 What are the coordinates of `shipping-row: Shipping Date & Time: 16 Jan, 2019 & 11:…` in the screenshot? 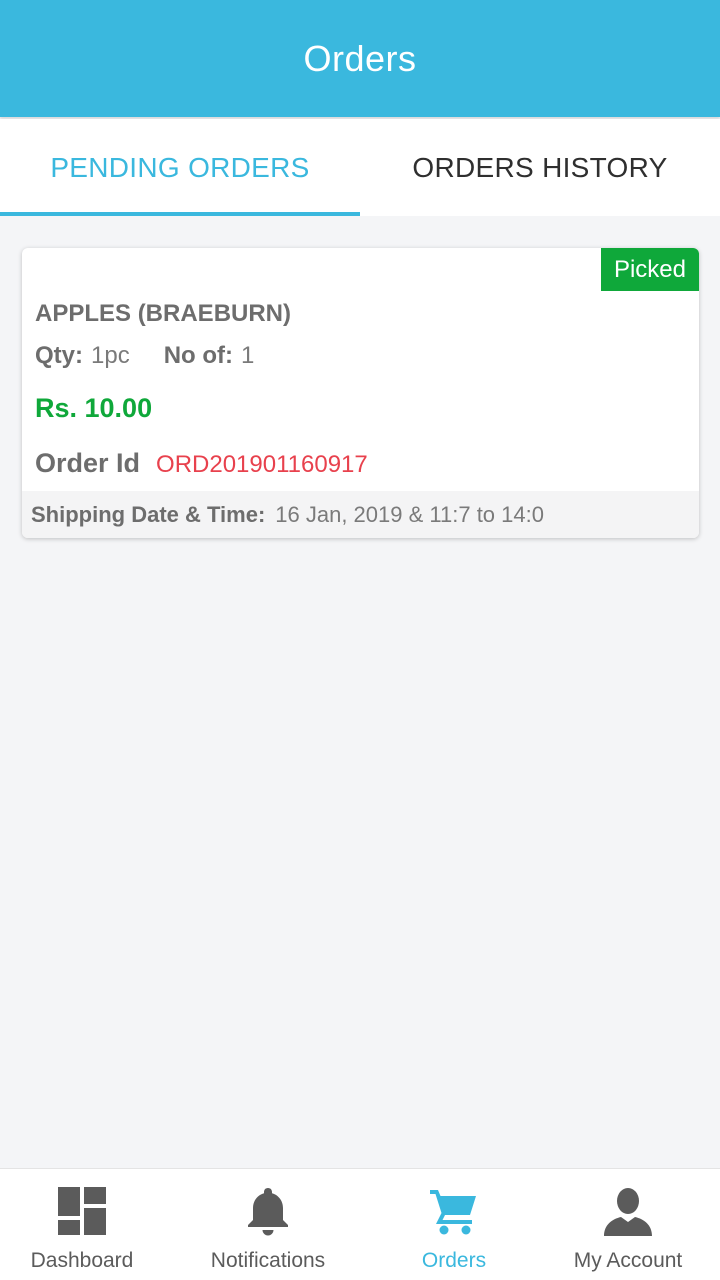 It's located at (360, 514).